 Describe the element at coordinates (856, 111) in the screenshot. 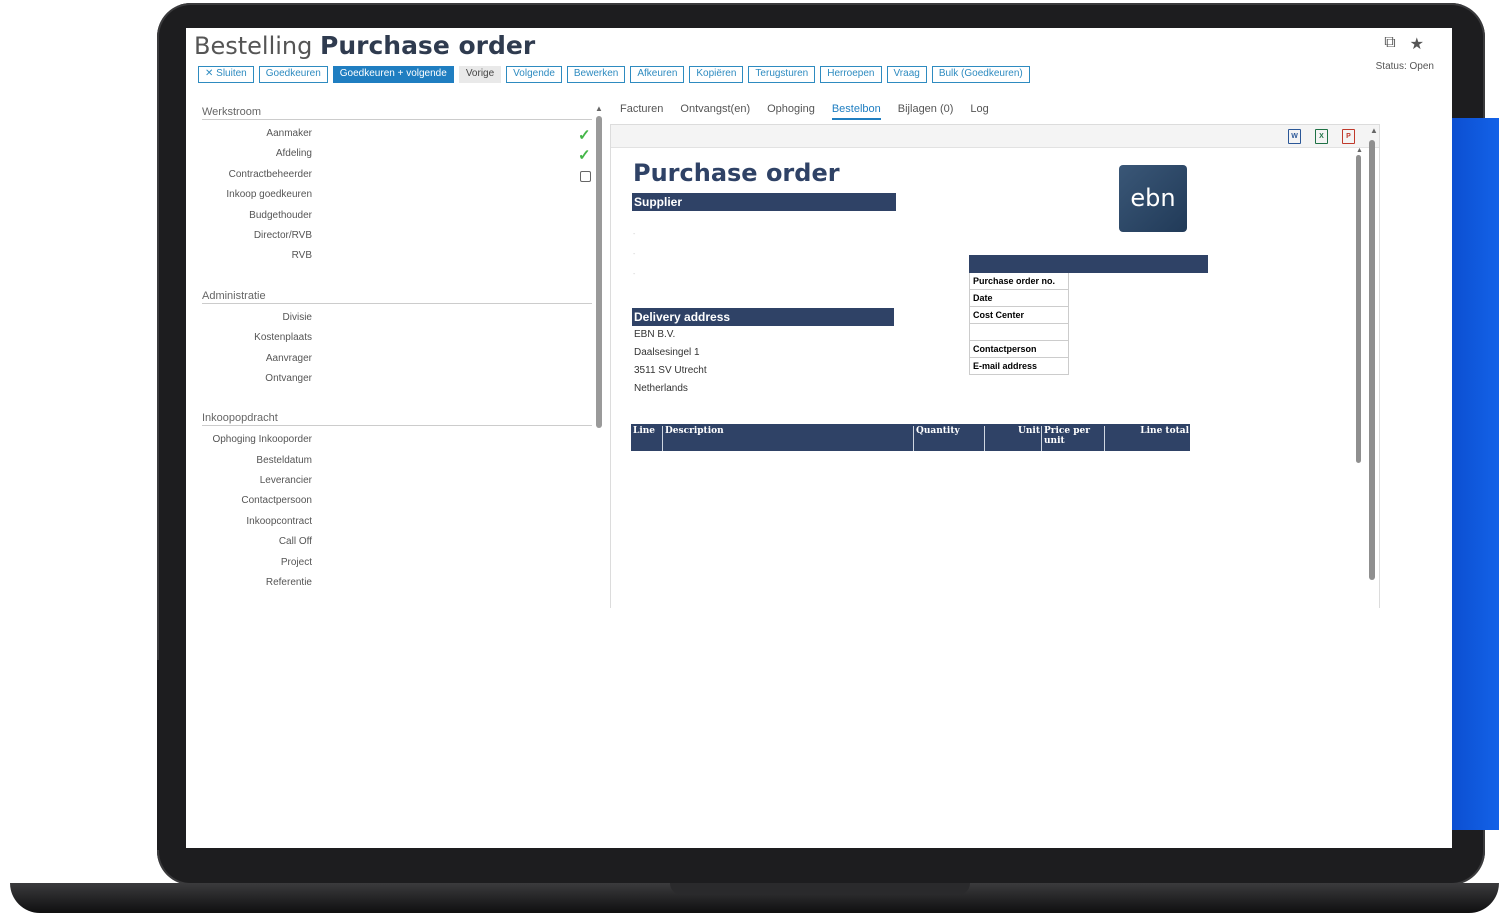

I see `tab-bestelbon: Bestelbon` at that location.